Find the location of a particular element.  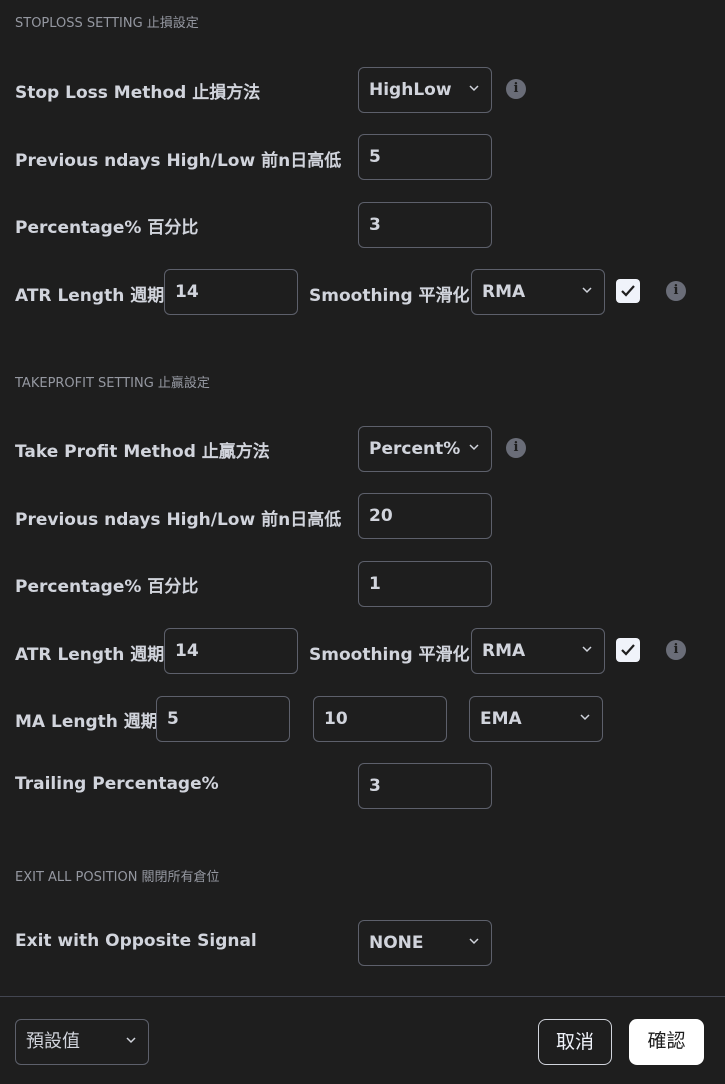

takeprofit-smoothing-select: RMA is located at coordinates (538, 651).